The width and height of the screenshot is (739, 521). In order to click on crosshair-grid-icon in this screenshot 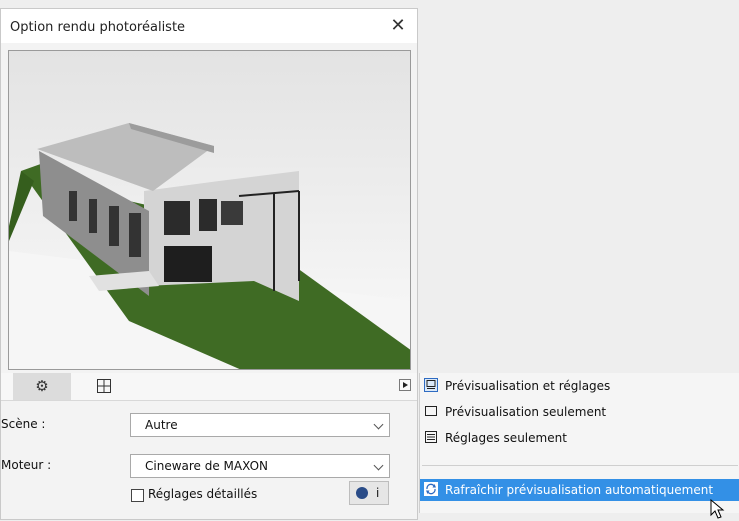, I will do `click(104, 386)`.